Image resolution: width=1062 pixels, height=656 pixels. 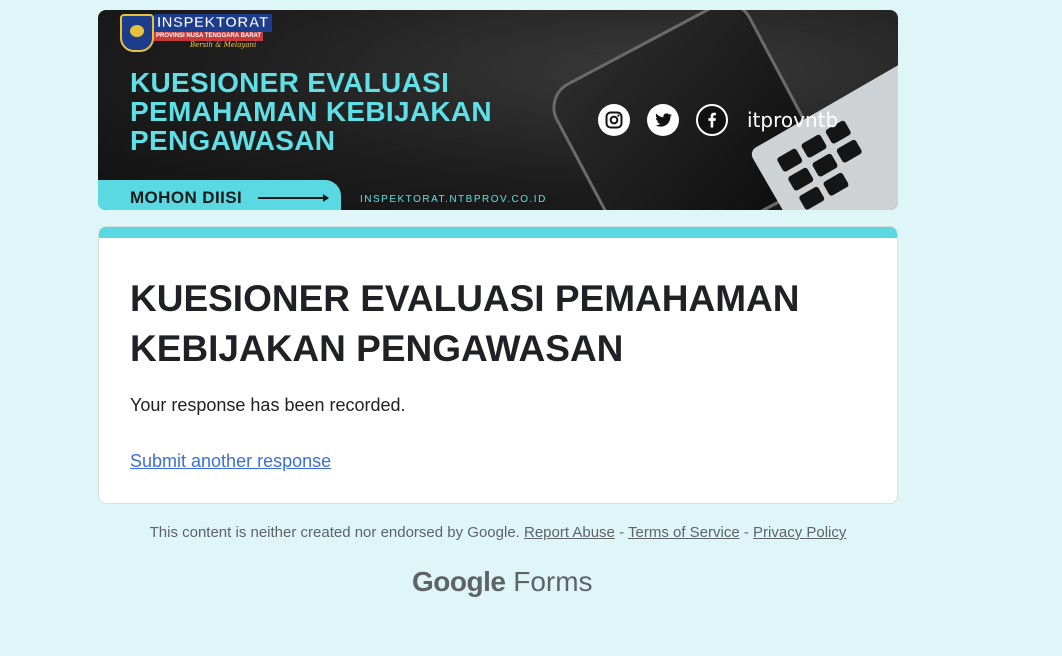 What do you see at coordinates (223, 45) in the screenshot?
I see `logo-tagline: Bersih & Melayani` at bounding box center [223, 45].